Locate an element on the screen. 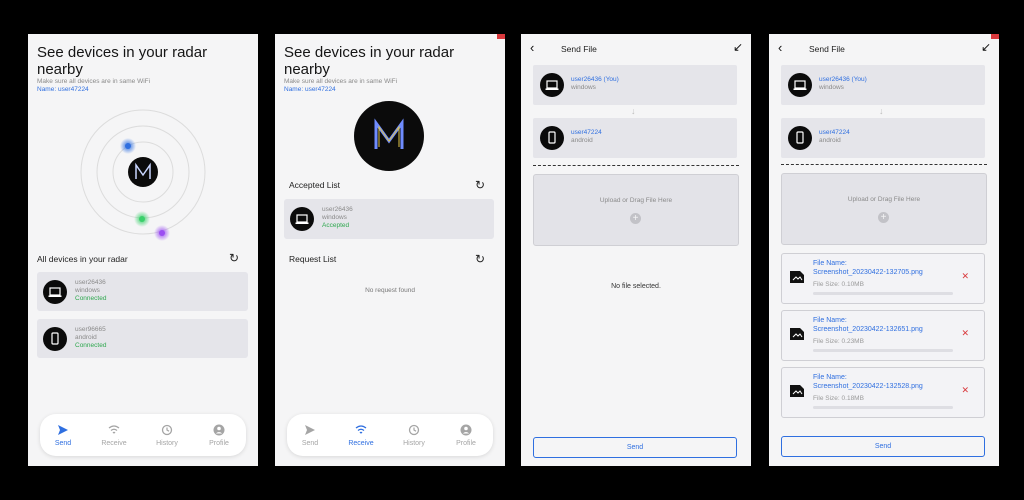 This screenshot has height=500, width=1024. status-badge: Accepted is located at coordinates (336, 225).